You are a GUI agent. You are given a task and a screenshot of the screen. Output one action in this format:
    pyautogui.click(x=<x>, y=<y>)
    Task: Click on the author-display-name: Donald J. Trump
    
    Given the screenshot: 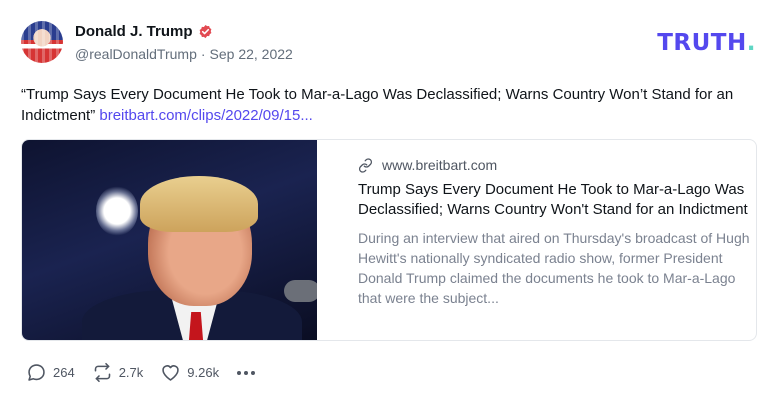 What is the action you would take?
    pyautogui.click(x=134, y=31)
    